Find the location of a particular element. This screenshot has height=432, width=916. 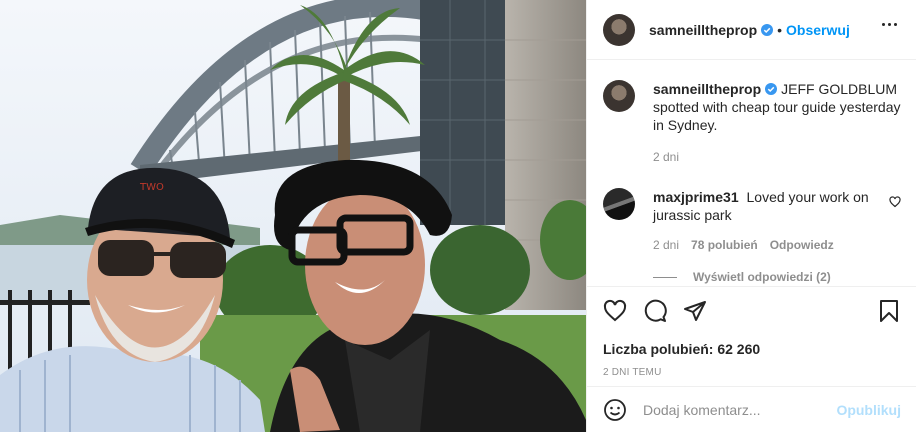

bookmark-icon is located at coordinates (889, 311).